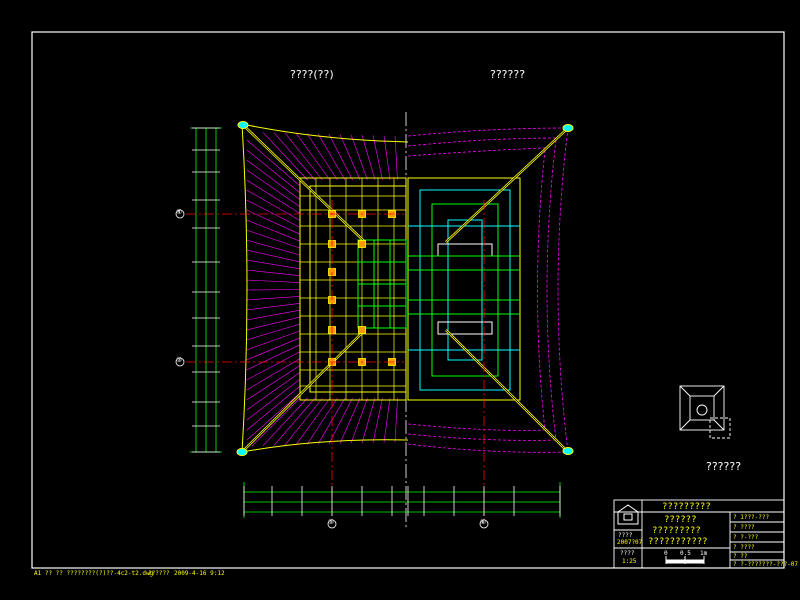  What do you see at coordinates (199, 573) in the screenshot?
I see `status-bar-right: 2009-4-16 9:12` at bounding box center [199, 573].